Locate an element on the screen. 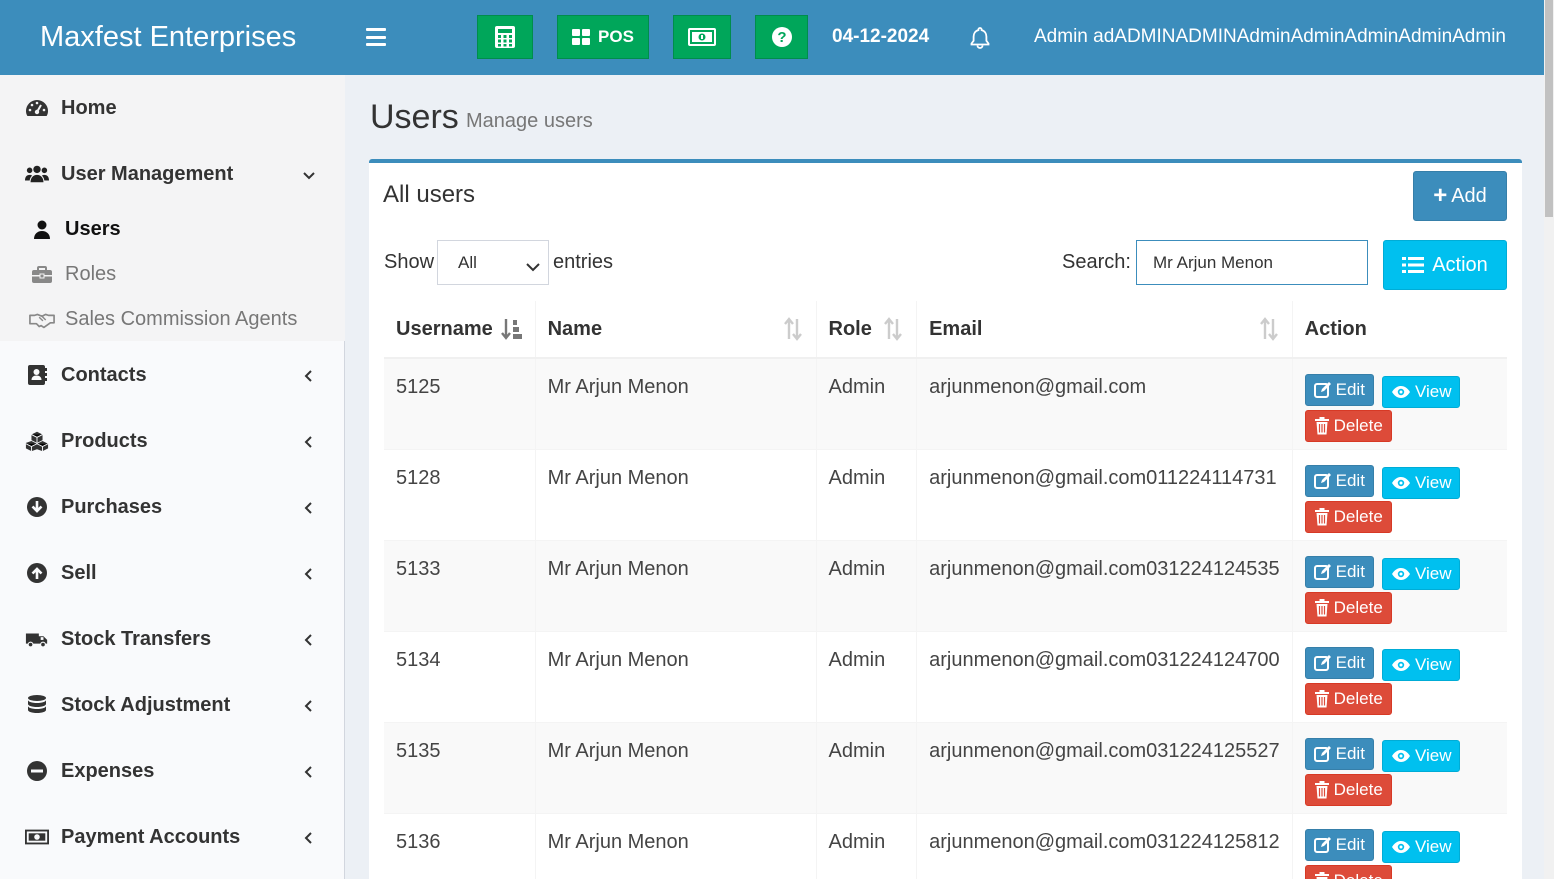 The width and height of the screenshot is (1554, 879). sidebar-item-roles: Roles is located at coordinates (172, 274).